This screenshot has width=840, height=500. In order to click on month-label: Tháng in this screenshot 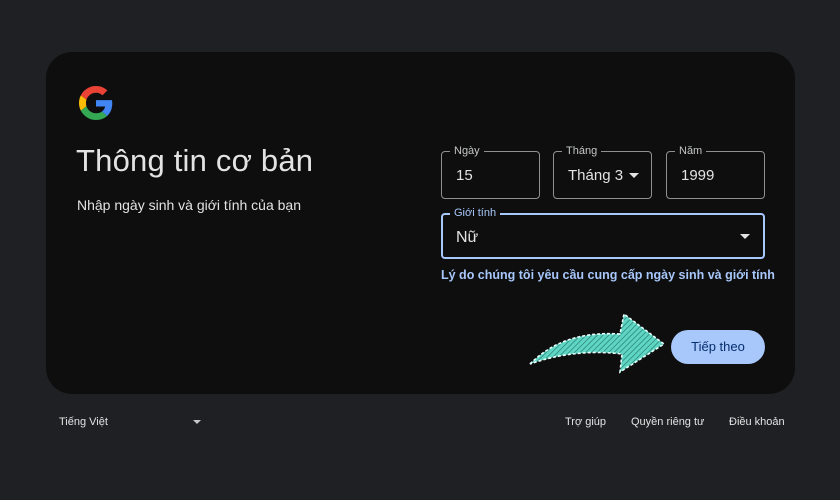, I will do `click(582, 151)`.